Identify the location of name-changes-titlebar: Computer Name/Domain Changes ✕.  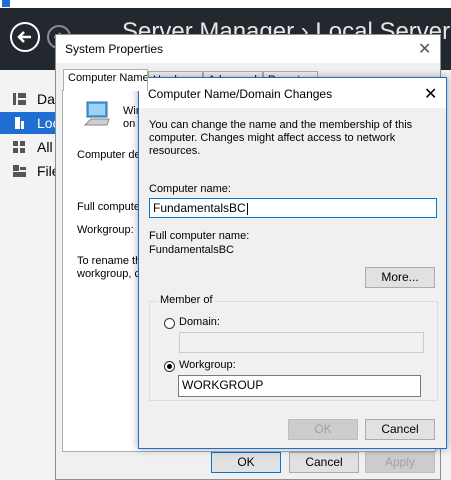
(292, 93).